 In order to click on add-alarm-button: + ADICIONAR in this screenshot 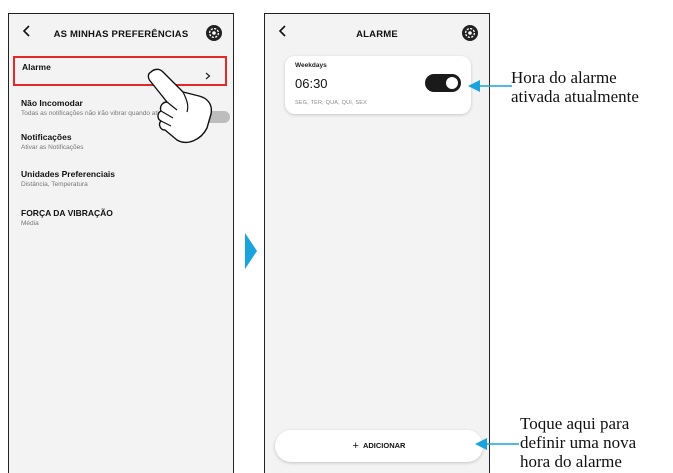, I will do `click(379, 446)`.